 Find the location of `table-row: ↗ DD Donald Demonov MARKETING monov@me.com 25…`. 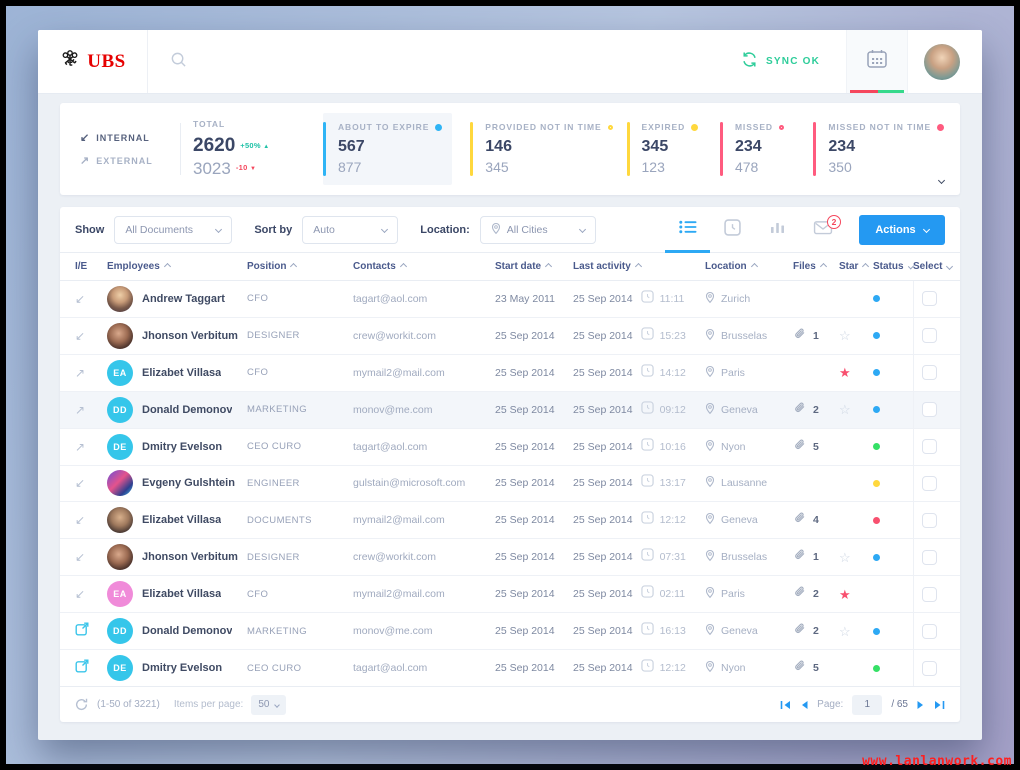

table-row: ↗ DD Donald Demonov MARKETING monov@me.com 25… is located at coordinates (510, 410).